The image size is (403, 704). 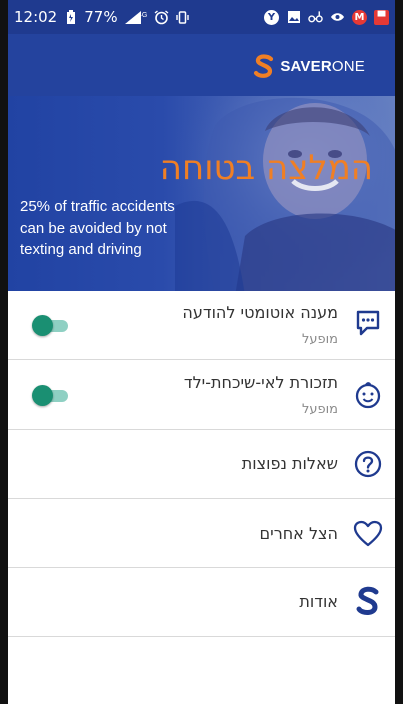 What do you see at coordinates (315, 17) in the screenshot?
I see `link-icon` at bounding box center [315, 17].